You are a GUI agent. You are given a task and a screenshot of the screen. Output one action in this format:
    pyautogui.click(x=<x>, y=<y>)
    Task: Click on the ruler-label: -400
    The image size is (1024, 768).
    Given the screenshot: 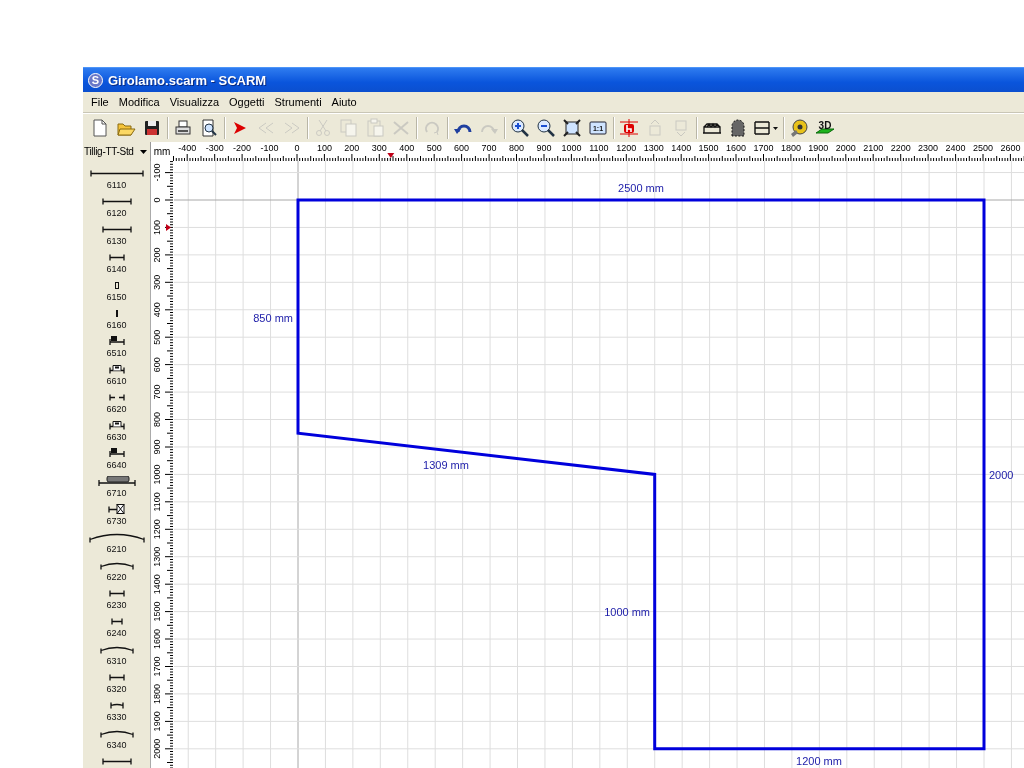 What is the action you would take?
    pyautogui.click(x=187, y=148)
    